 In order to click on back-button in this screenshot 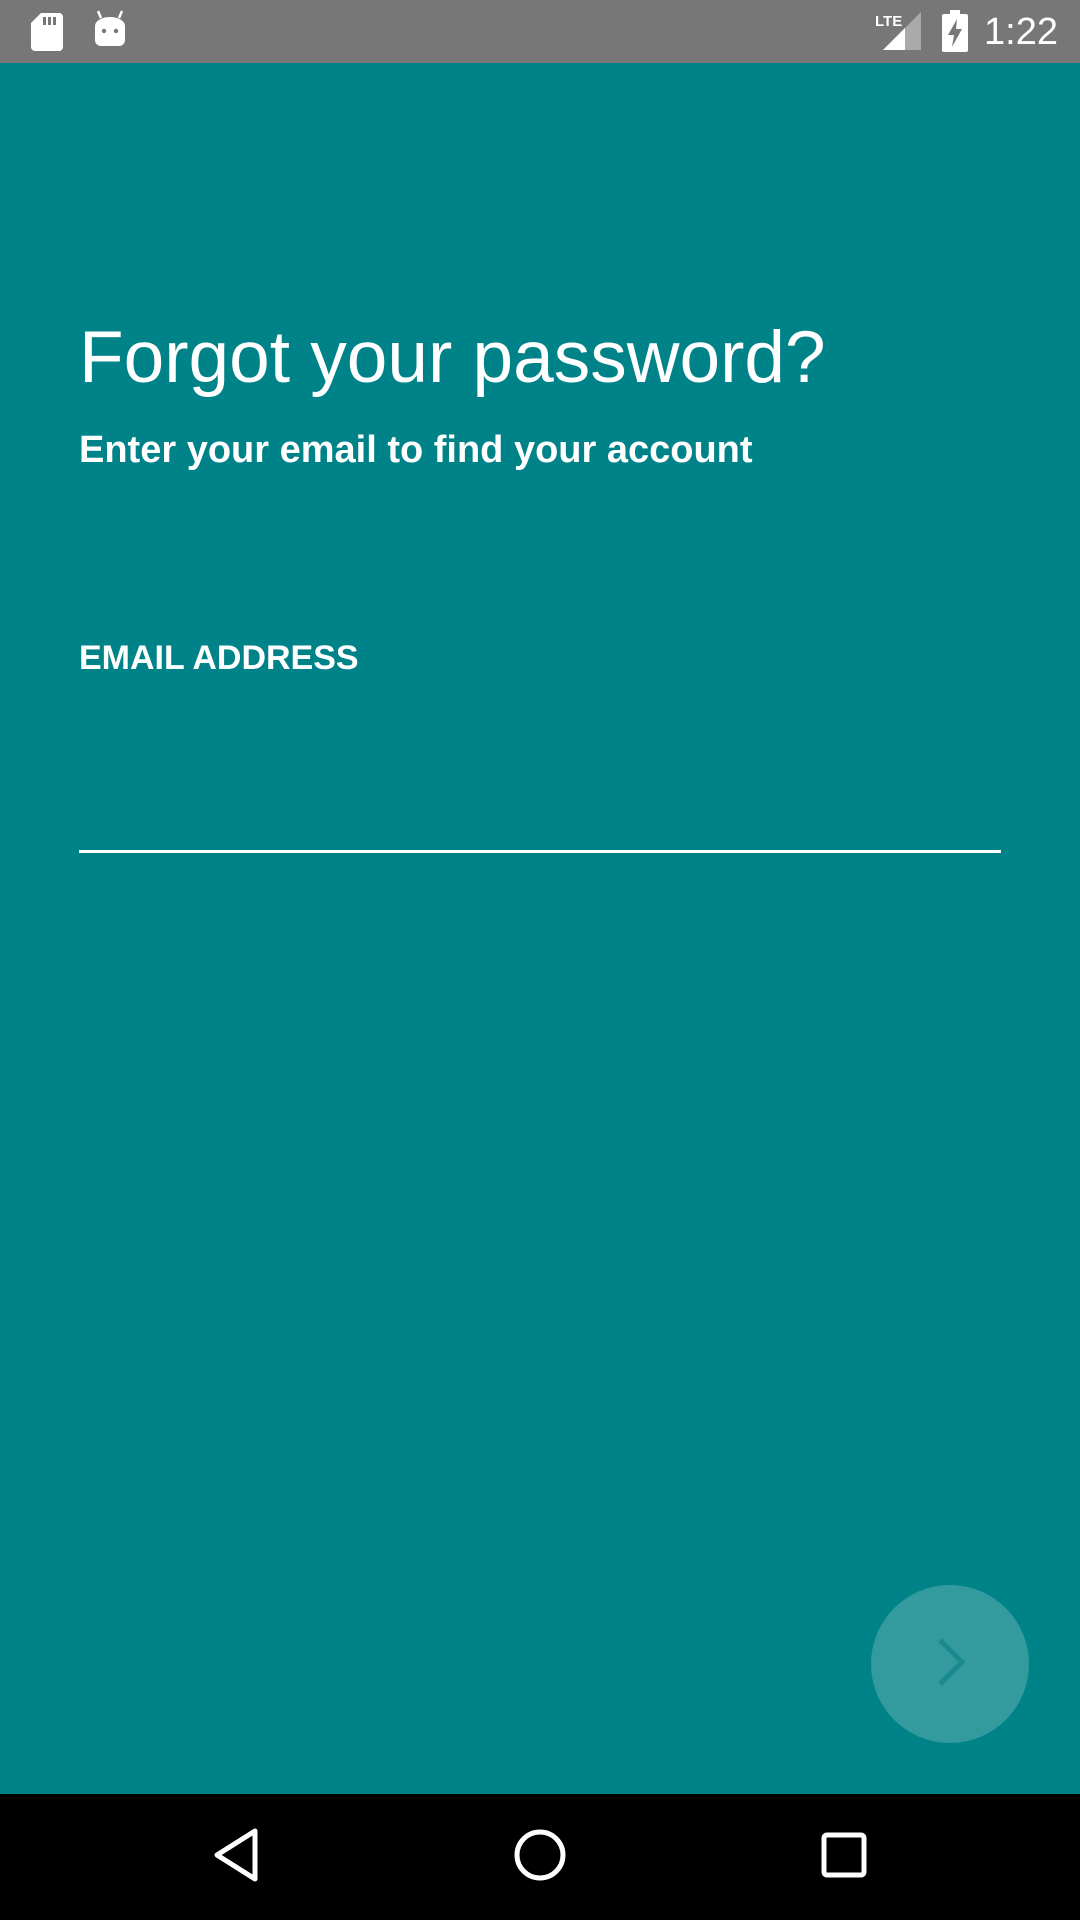, I will do `click(236, 1857)`.